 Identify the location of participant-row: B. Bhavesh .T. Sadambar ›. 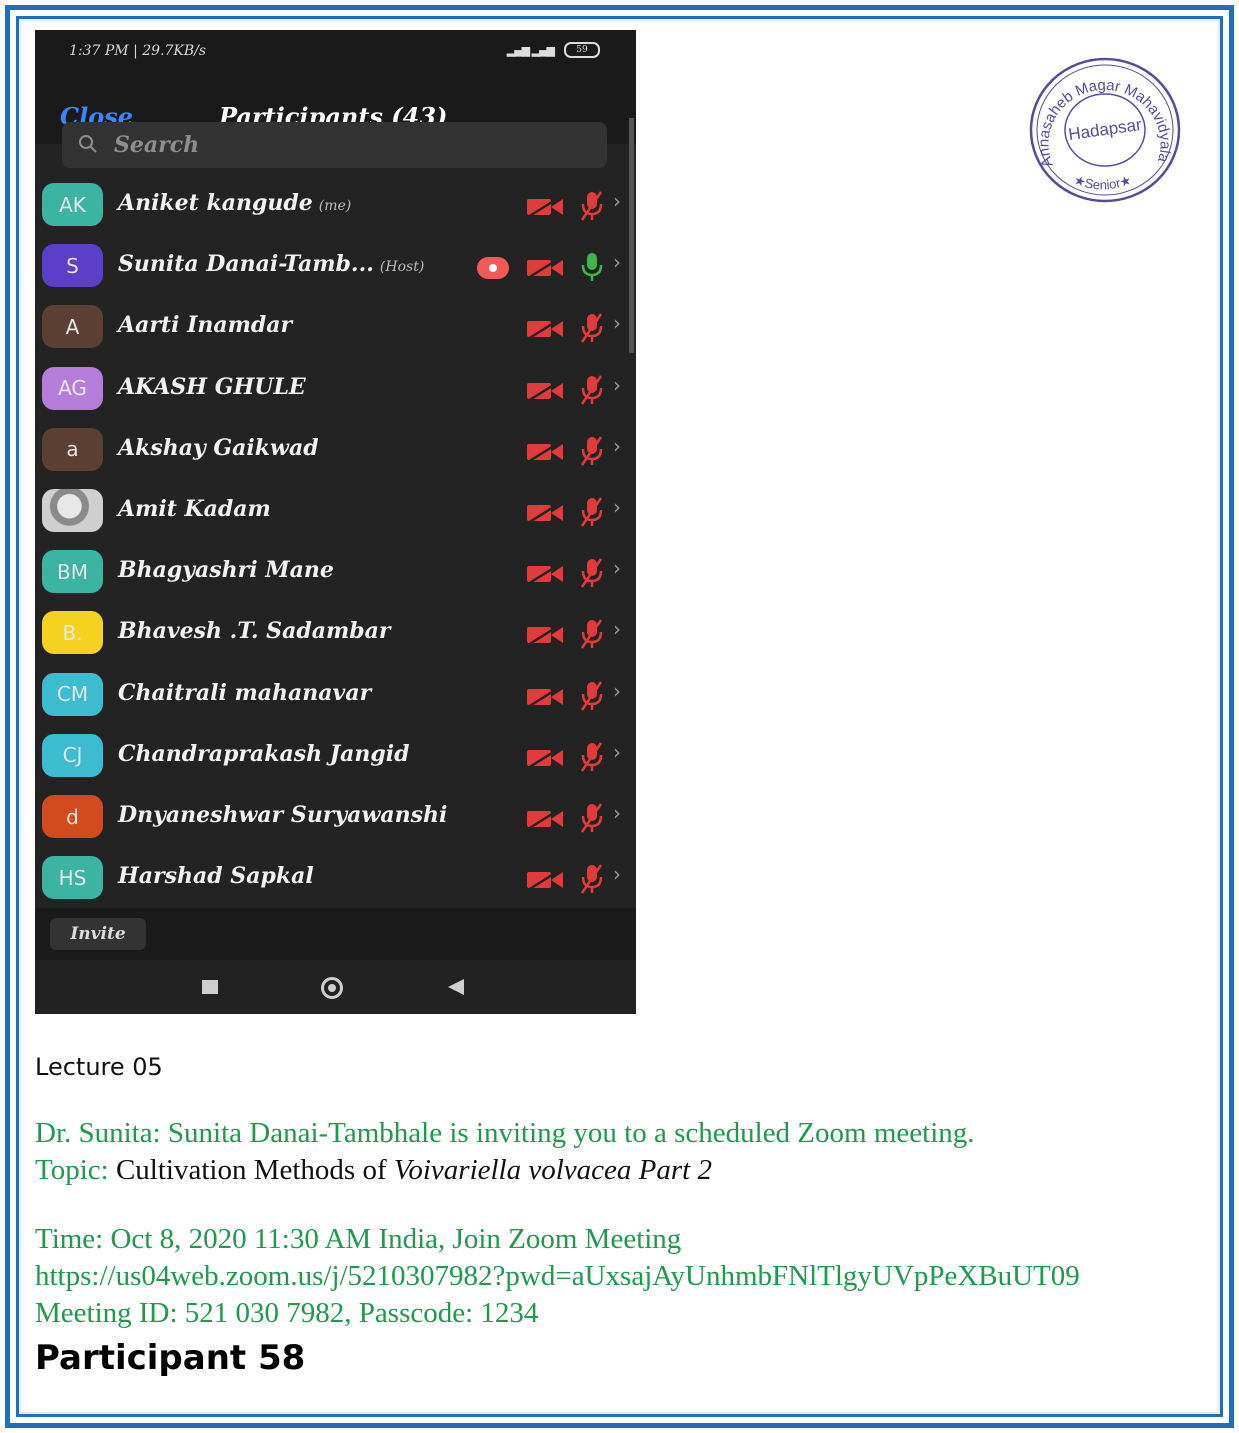
(332, 632).